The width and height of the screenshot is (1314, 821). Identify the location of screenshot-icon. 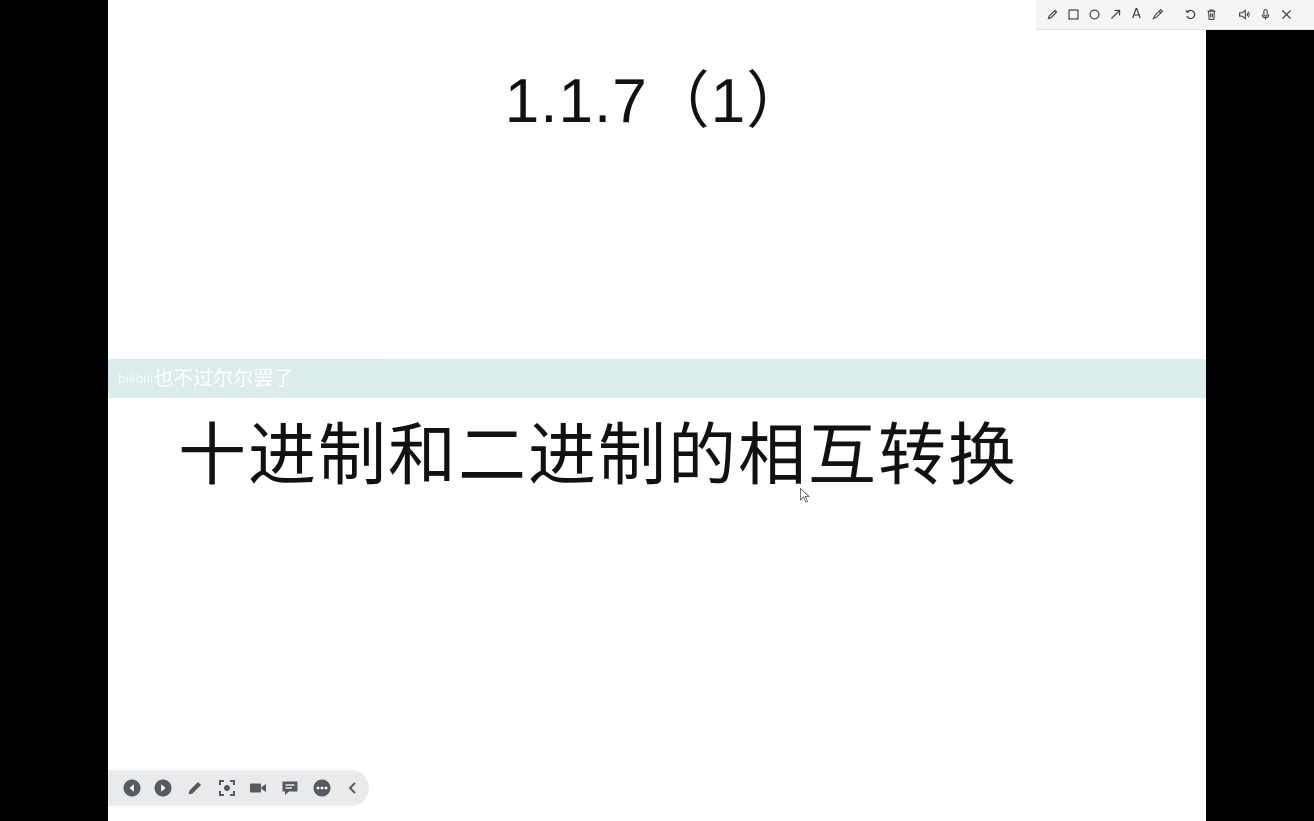
(227, 788).